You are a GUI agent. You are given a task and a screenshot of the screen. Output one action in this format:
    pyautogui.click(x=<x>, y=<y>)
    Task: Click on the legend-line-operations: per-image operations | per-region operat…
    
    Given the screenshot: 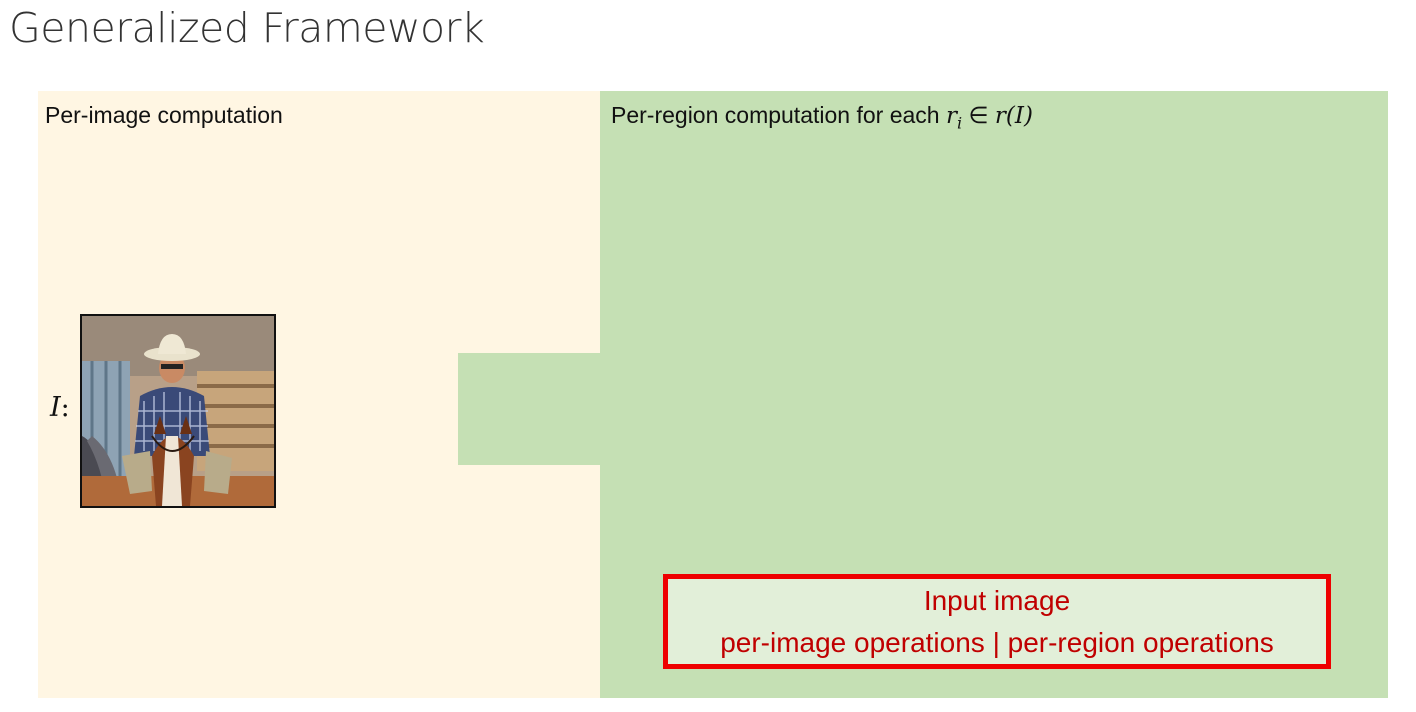 What is the action you would take?
    pyautogui.click(x=997, y=642)
    